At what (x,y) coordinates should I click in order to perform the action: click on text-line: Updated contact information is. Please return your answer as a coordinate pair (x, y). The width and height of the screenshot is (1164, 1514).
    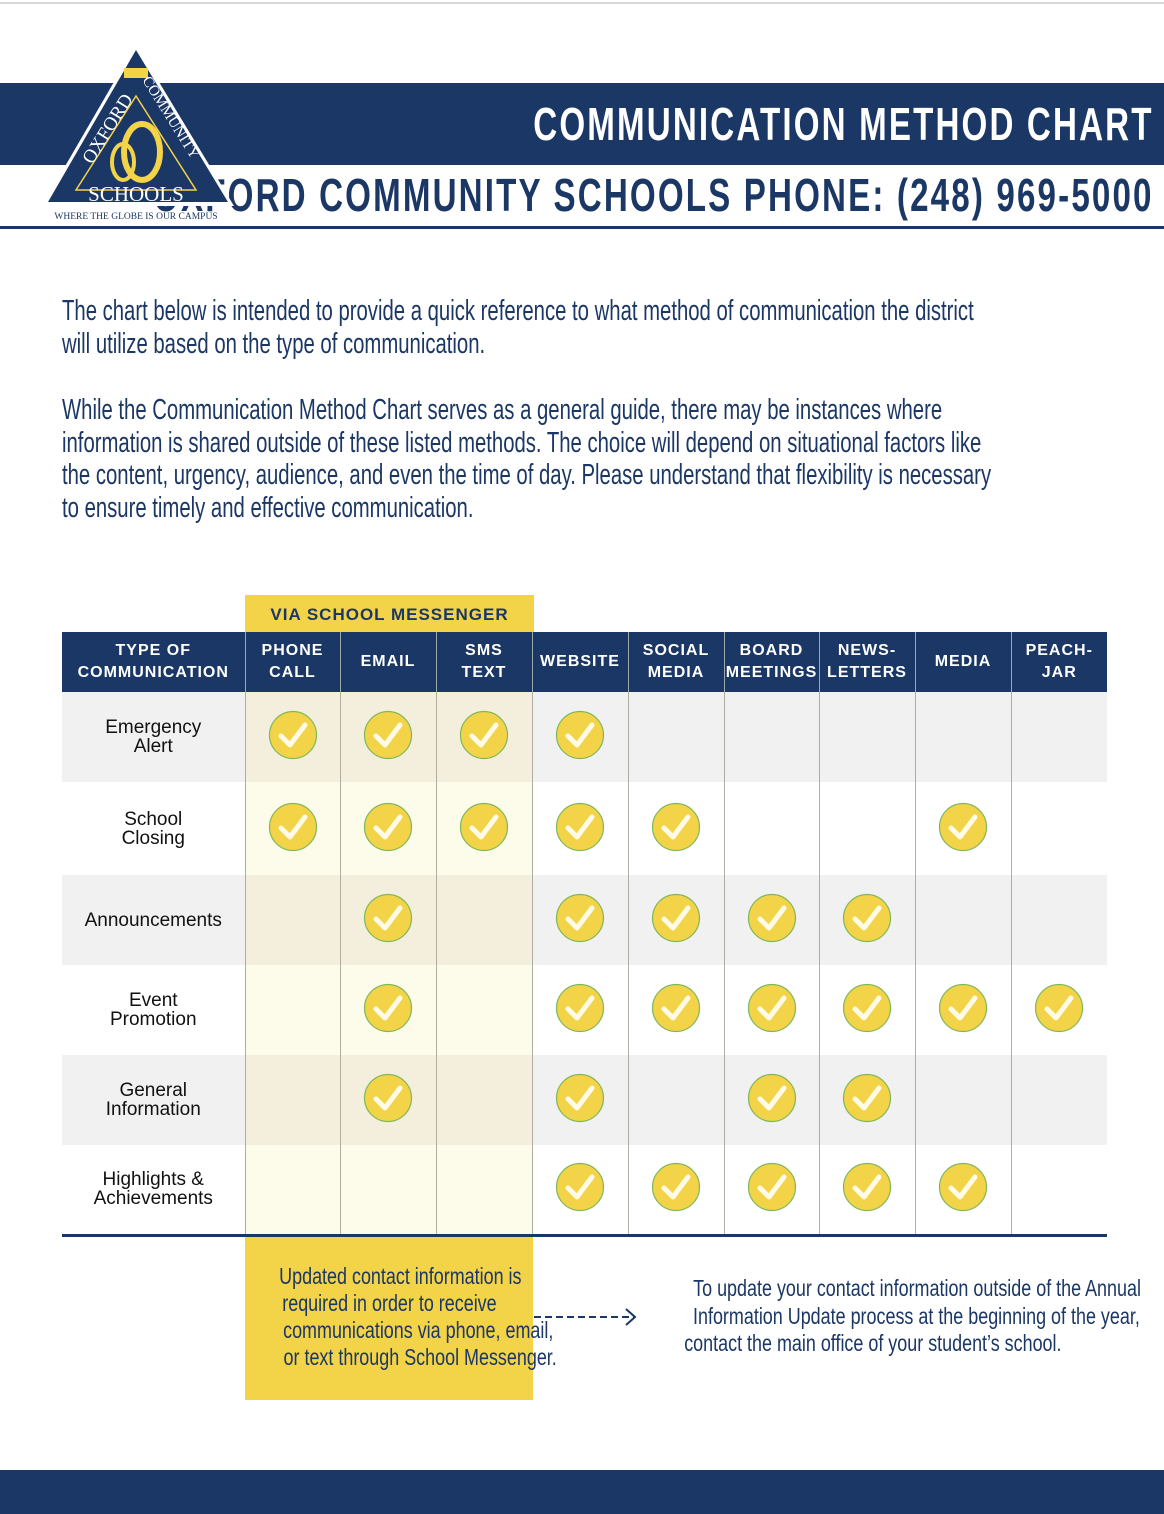
    Looking at the image, I should click on (400, 1276).